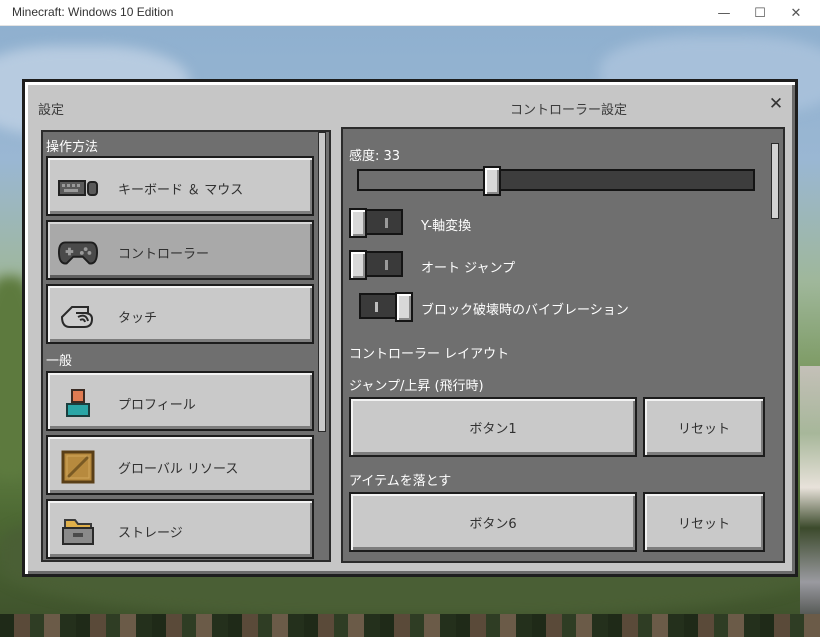 Image resolution: width=820 pixels, height=637 pixels. What do you see at coordinates (796, 13) in the screenshot?
I see `close-window-button: ✕` at bounding box center [796, 13].